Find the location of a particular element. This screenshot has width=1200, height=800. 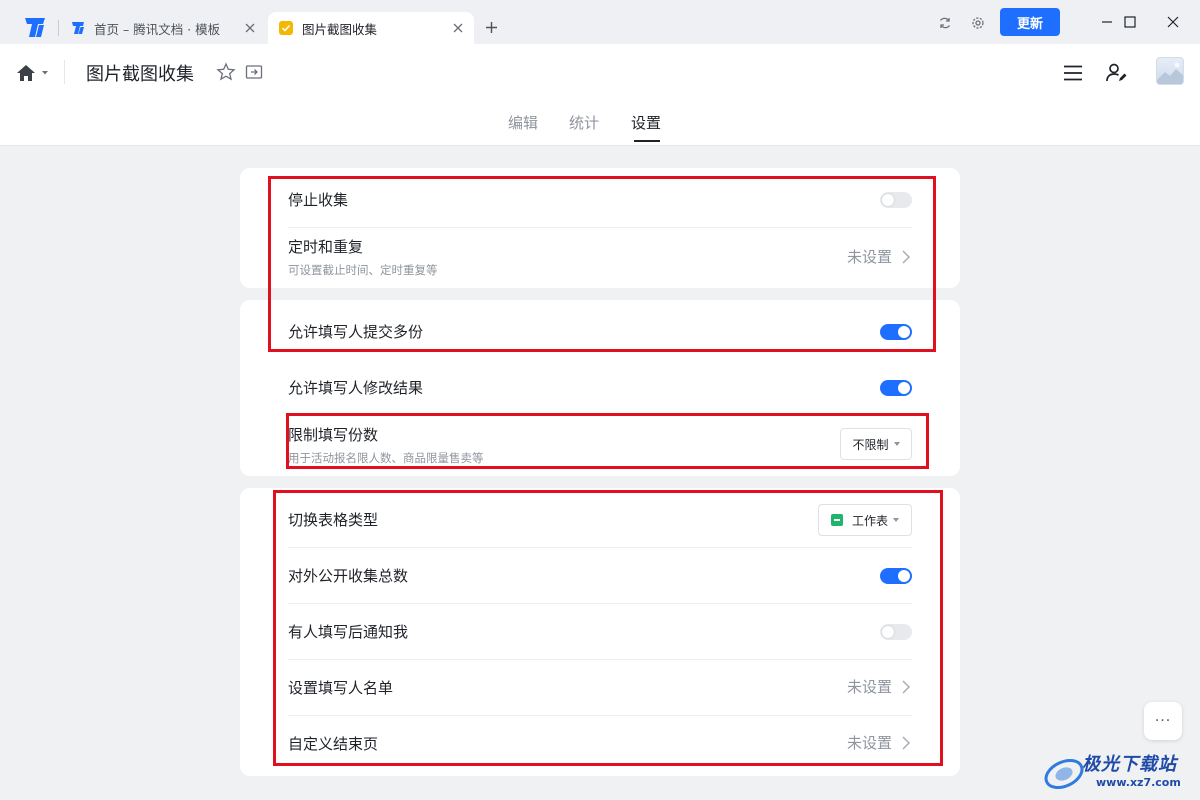

filler-list-value-text: 未设置 is located at coordinates (869, 687).